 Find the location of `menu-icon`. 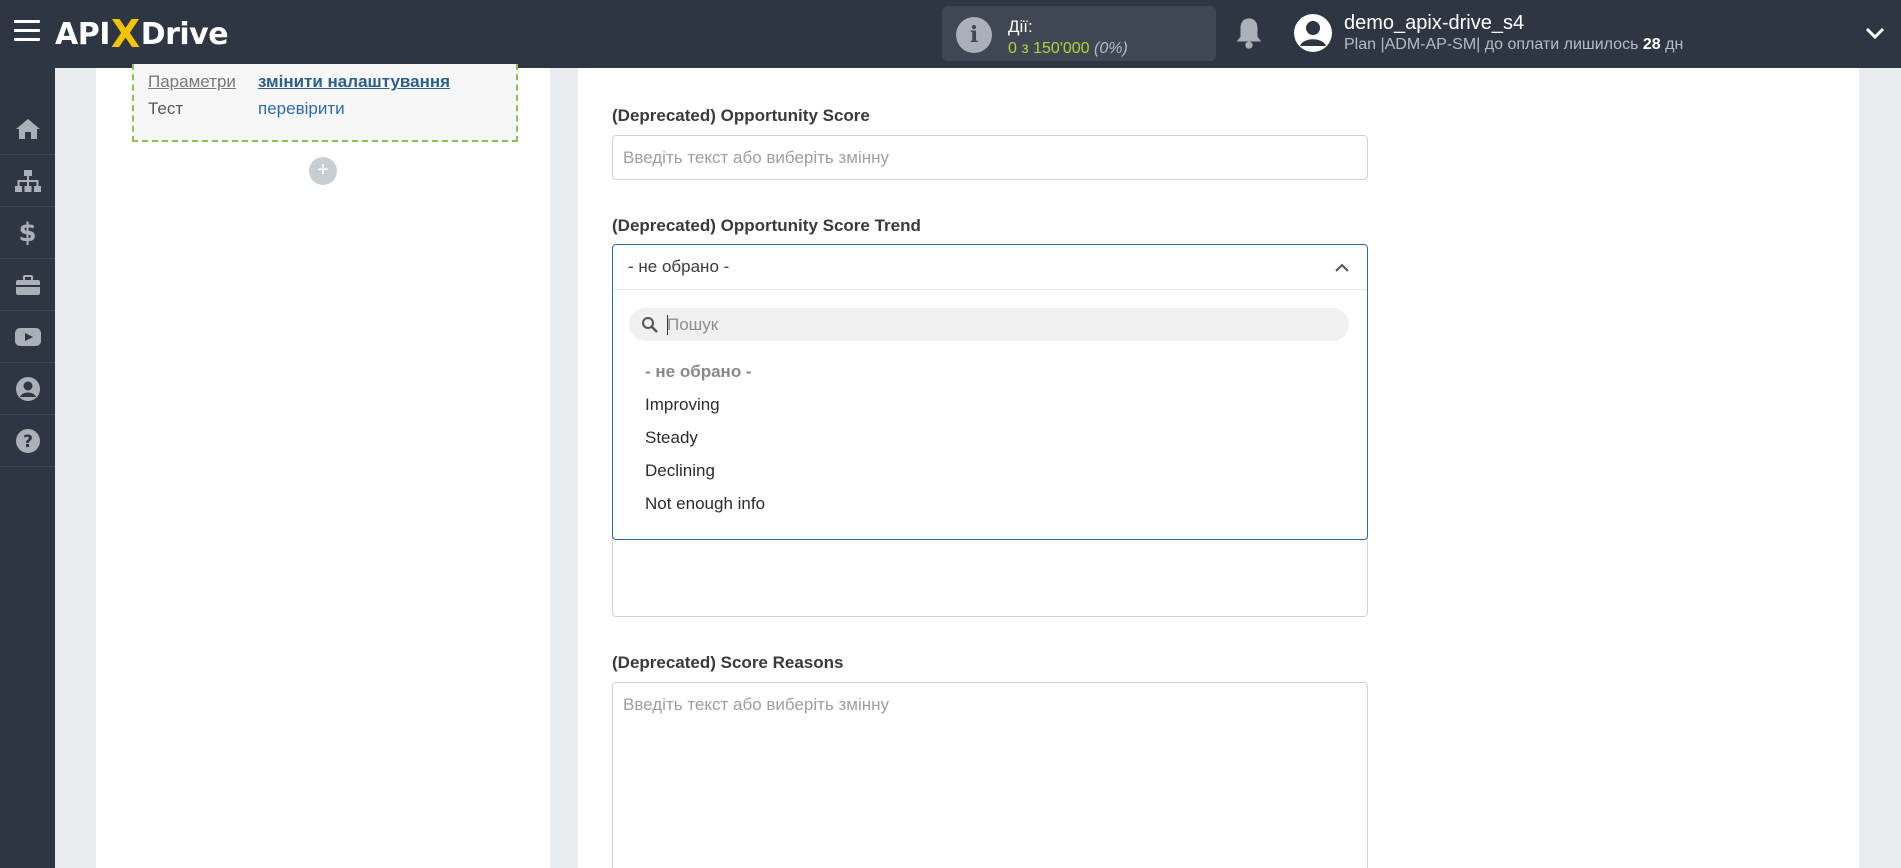

menu-icon is located at coordinates (27, 31).